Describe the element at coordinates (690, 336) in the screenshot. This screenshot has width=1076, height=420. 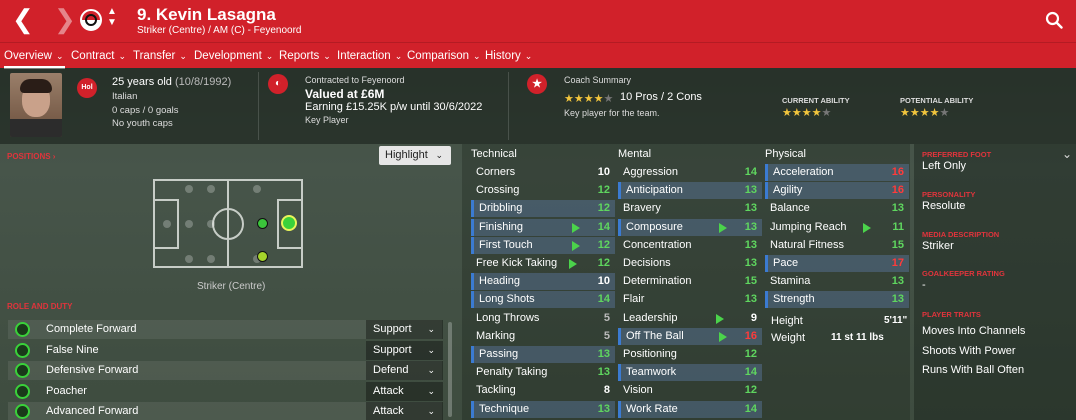
I see `attribute-row-off-the-ball: Off The Ball 16` at that location.